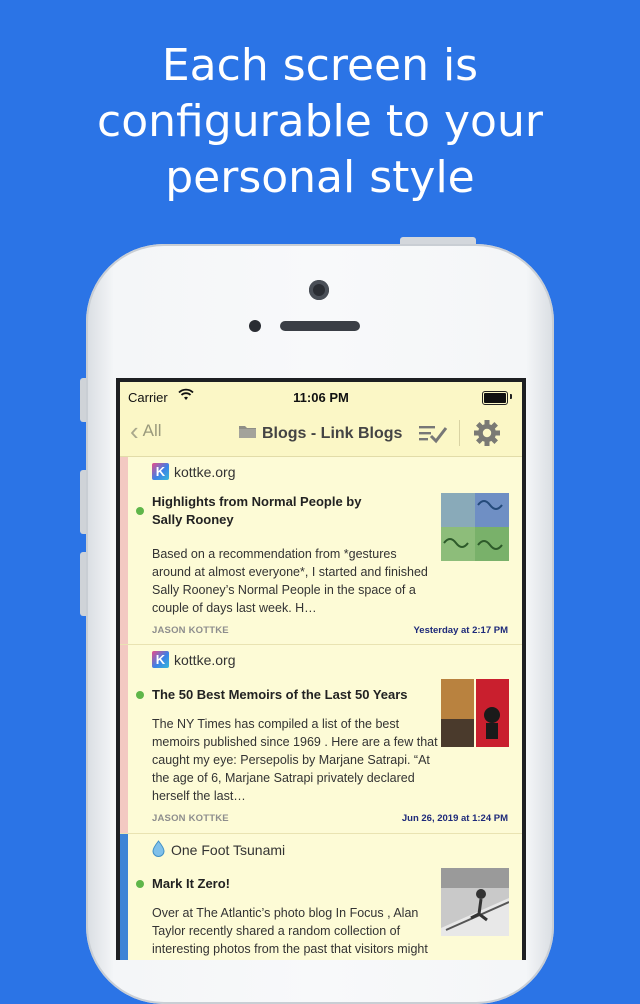  What do you see at coordinates (193, 519) in the screenshot?
I see `article-title-line: Sally Rooney` at bounding box center [193, 519].